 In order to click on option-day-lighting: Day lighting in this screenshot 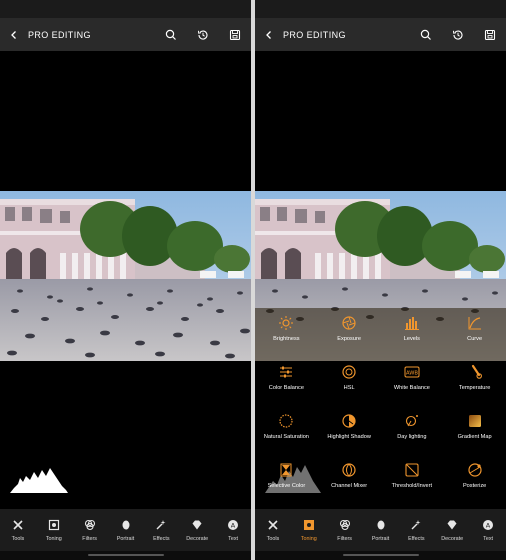, I will do `click(412, 434)`.